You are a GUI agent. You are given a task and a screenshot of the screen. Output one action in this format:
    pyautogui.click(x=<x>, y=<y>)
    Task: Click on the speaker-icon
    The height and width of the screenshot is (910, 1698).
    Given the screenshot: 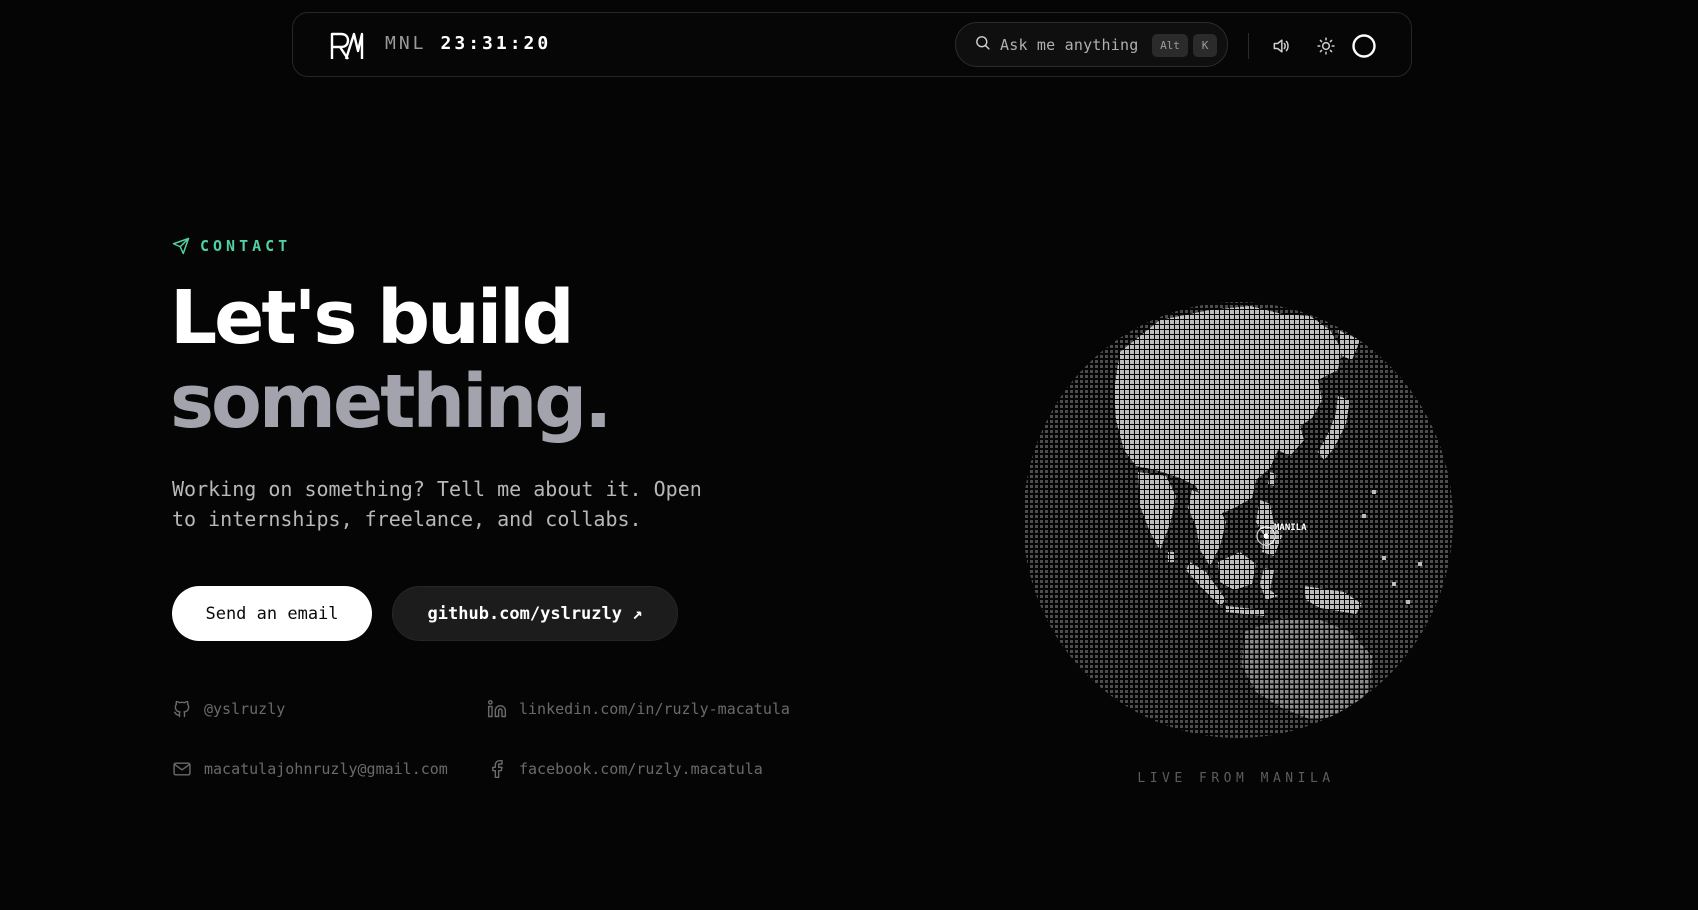 What is the action you would take?
    pyautogui.click(x=1281, y=46)
    